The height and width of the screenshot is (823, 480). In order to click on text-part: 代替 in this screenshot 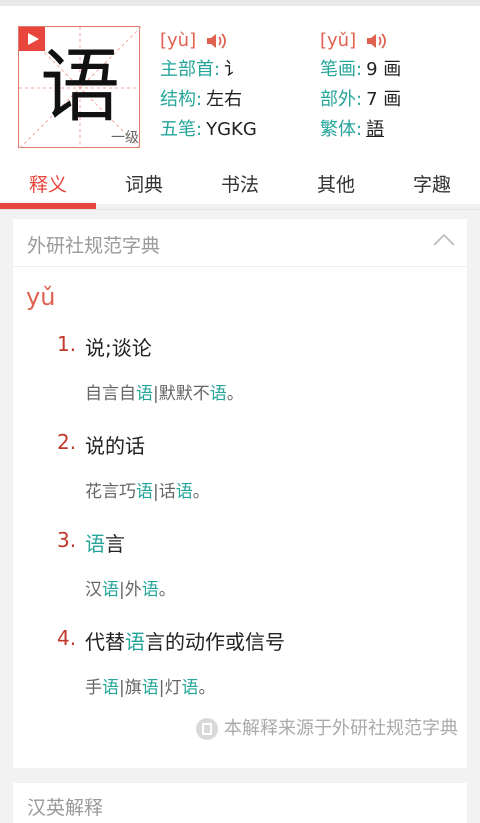, I will do `click(105, 642)`.